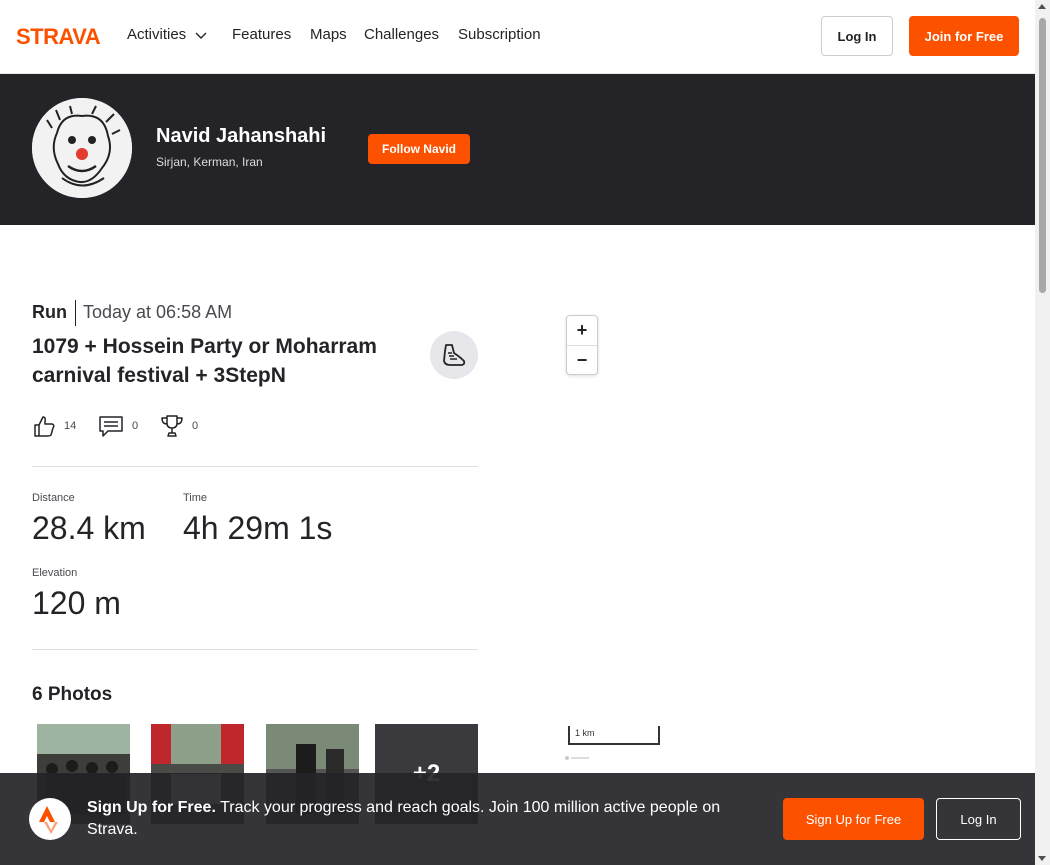 Image resolution: width=1050 pixels, height=865 pixels. What do you see at coordinates (58, 36) in the screenshot?
I see `svg-text: STRAVA` at bounding box center [58, 36].